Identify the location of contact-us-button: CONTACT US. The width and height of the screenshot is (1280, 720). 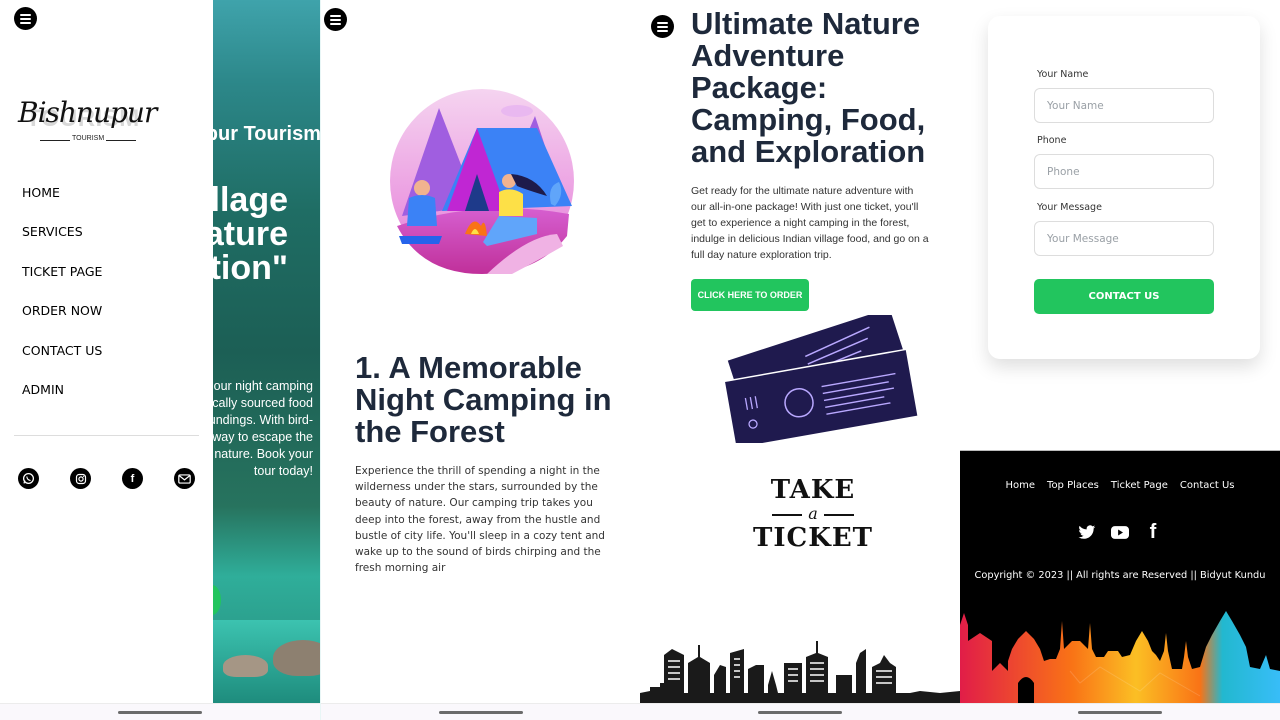
(1124, 296).